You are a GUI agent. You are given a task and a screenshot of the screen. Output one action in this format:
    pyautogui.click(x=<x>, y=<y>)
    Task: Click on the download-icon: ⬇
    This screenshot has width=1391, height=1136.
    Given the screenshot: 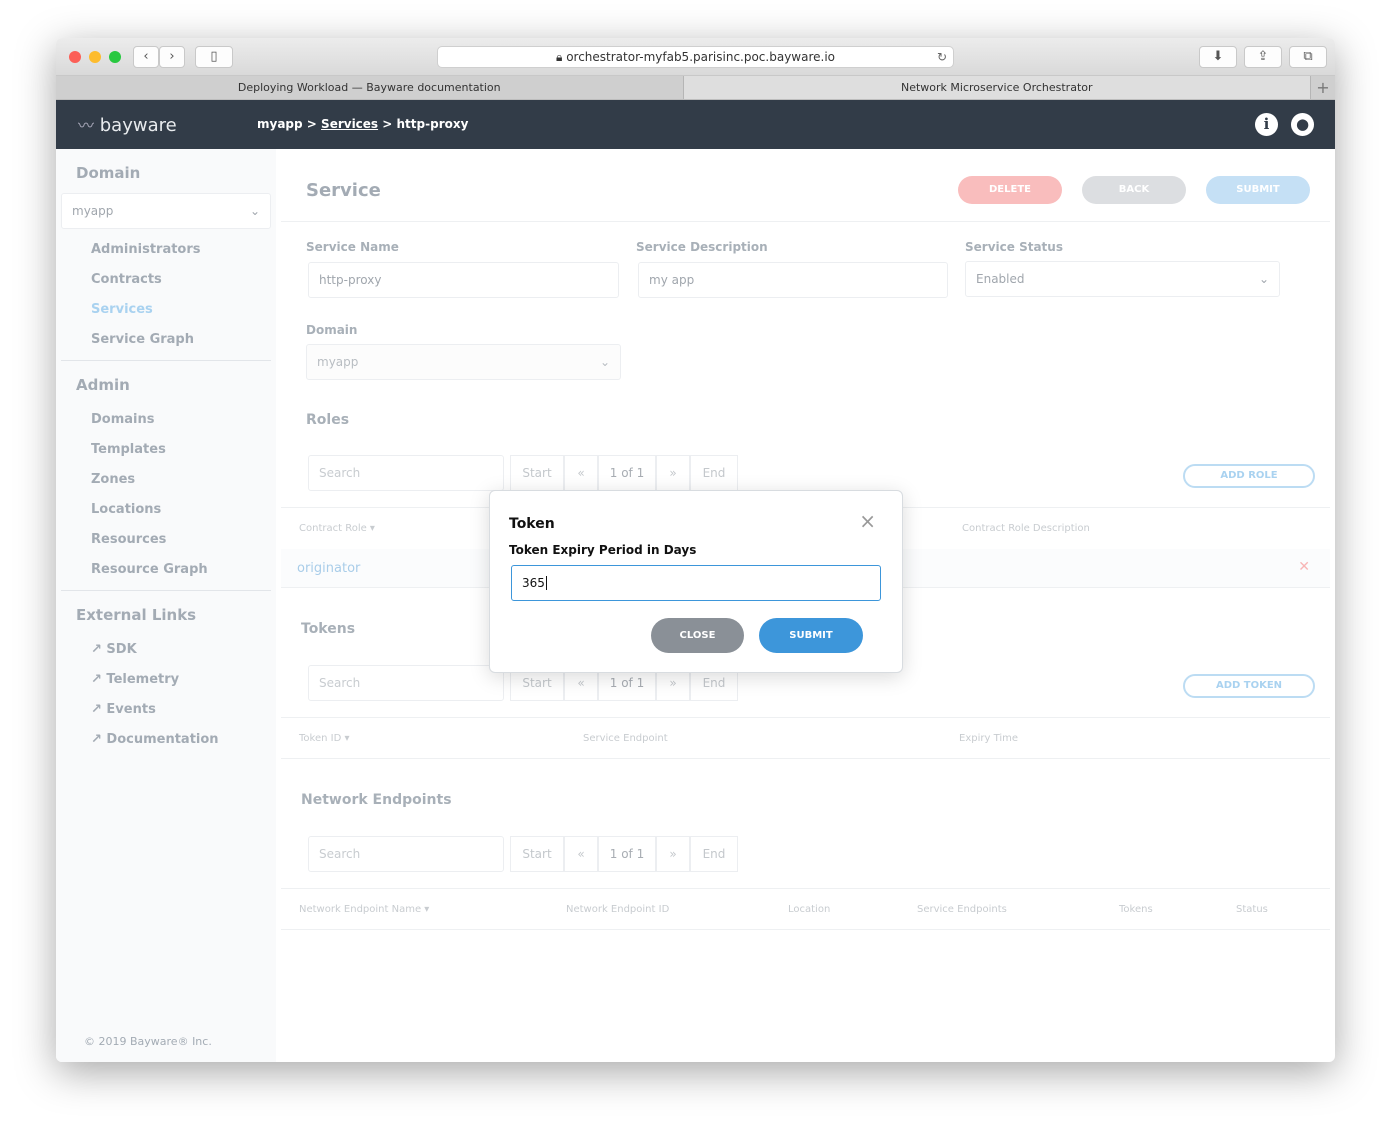 What is the action you would take?
    pyautogui.click(x=1218, y=57)
    